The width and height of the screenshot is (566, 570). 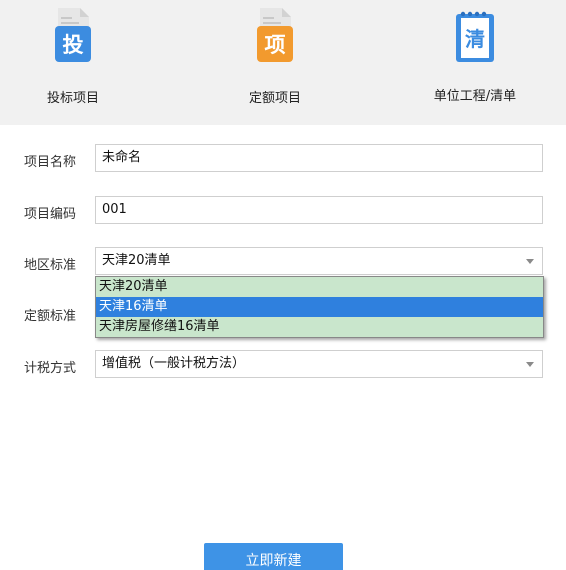 I want to click on bid-document-icon: 投, so click(x=73, y=35).